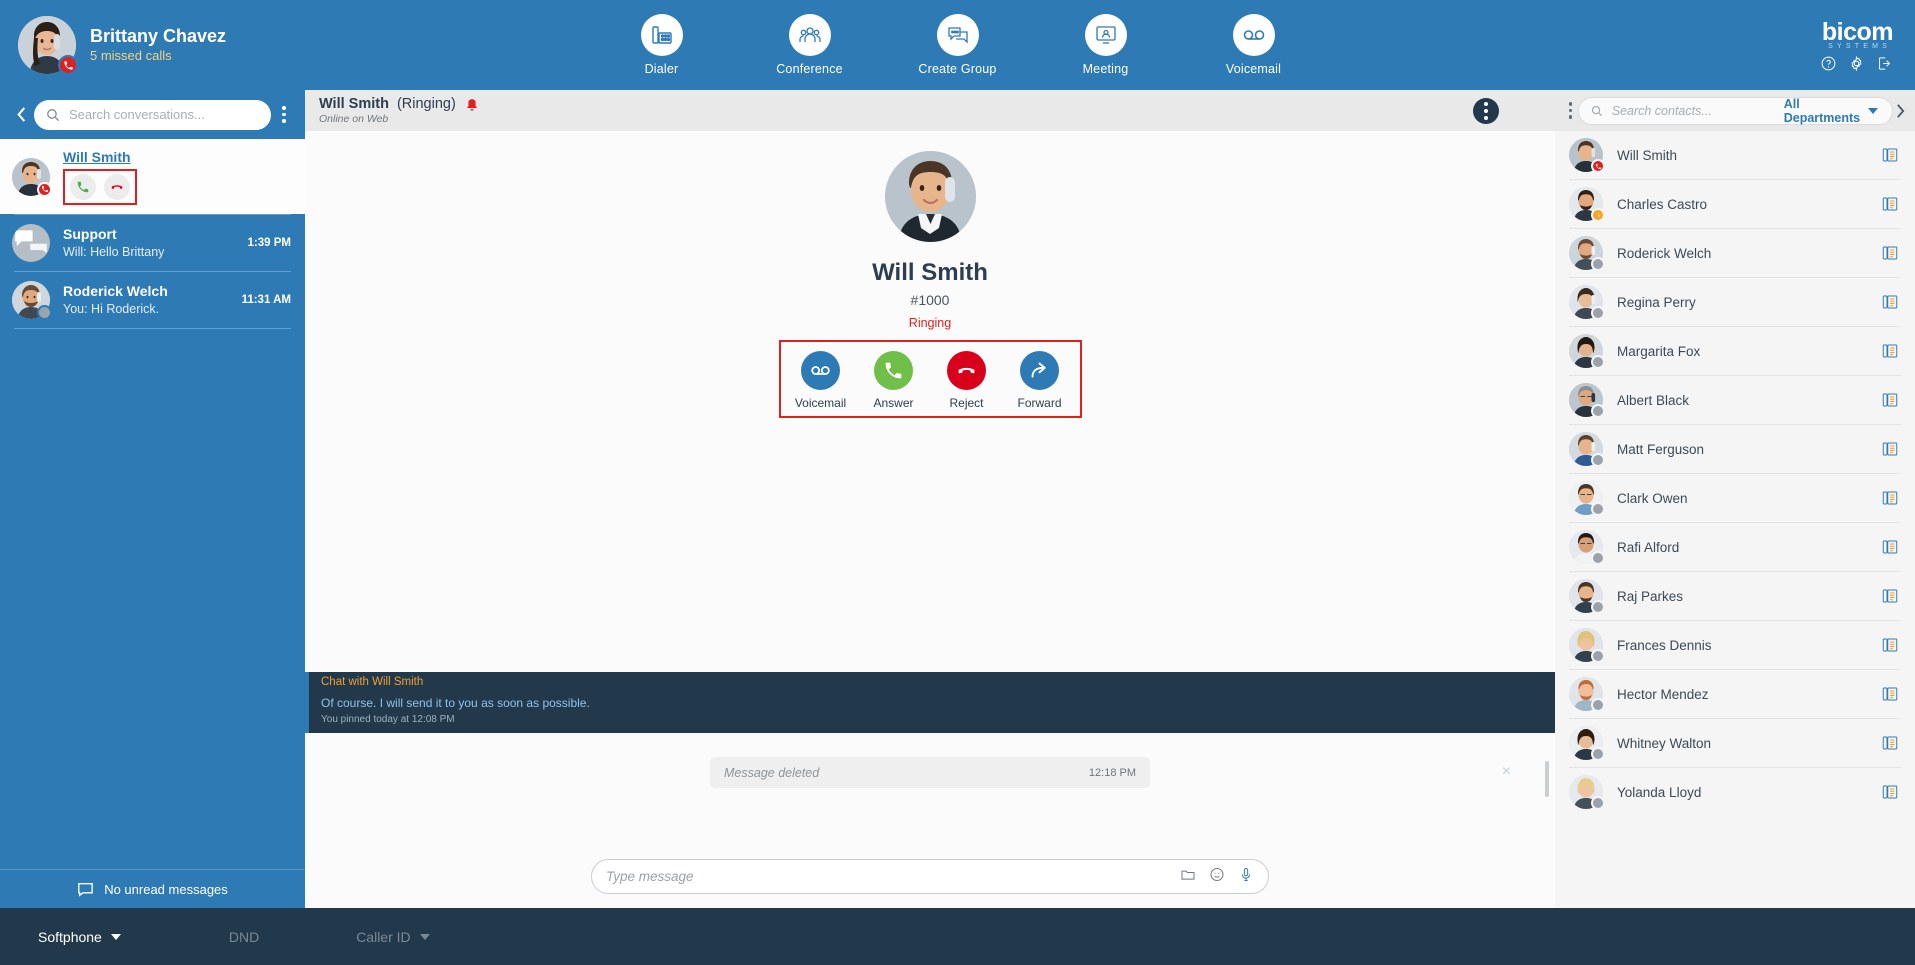 The width and height of the screenshot is (1915, 965). I want to click on search-conversations-input, so click(164, 114).